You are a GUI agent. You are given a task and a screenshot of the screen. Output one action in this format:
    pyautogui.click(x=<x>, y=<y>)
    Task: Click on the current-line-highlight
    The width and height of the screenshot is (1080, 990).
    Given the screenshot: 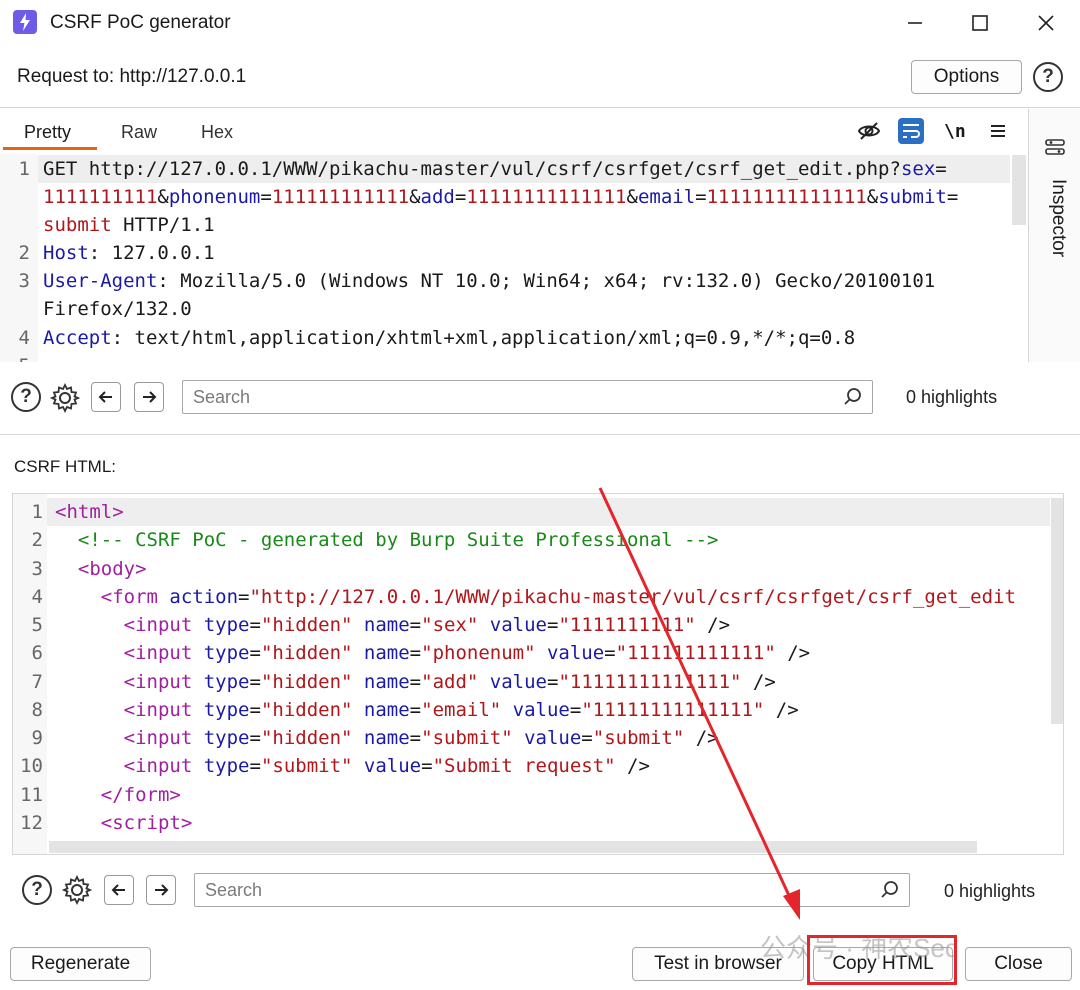 What is the action you would take?
    pyautogui.click(x=548, y=512)
    